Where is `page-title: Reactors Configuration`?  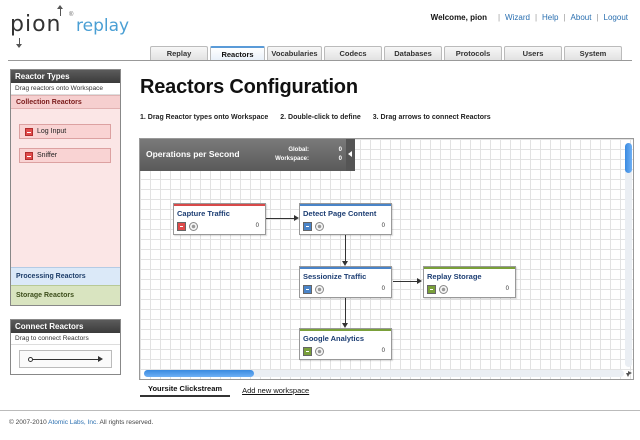 page-title: Reactors Configuration is located at coordinates (249, 87).